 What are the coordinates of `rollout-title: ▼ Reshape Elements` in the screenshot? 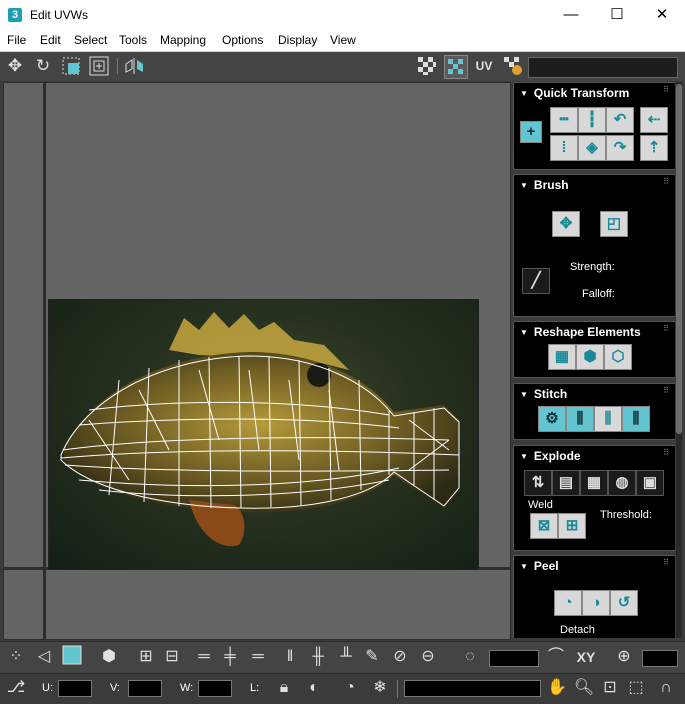 It's located at (580, 332).